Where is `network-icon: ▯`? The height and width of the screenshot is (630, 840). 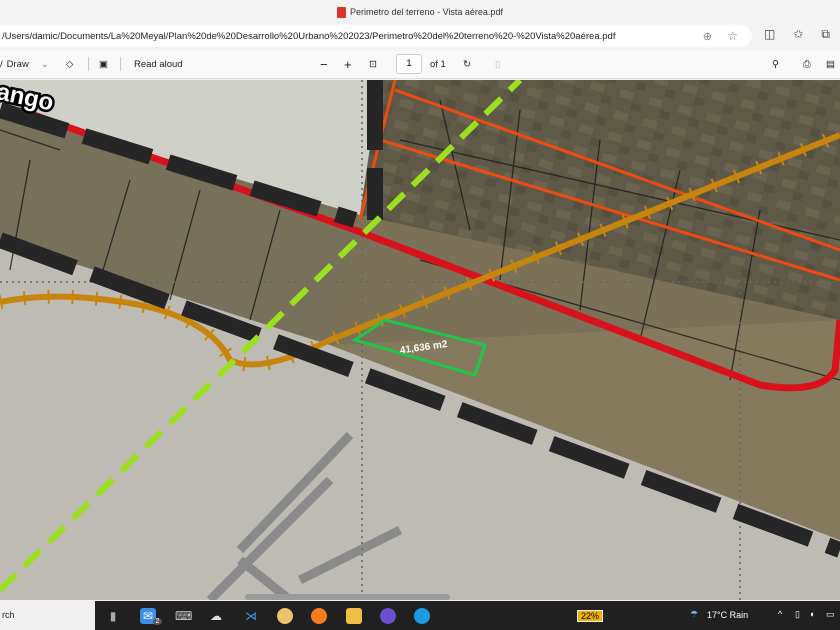 network-icon: ▯ is located at coordinates (797, 614).